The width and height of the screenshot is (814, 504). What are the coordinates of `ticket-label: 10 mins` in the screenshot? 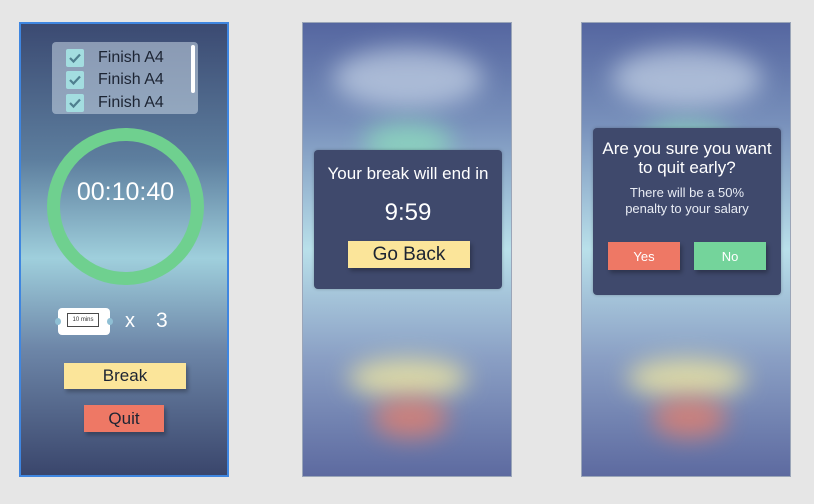 It's located at (83, 320).